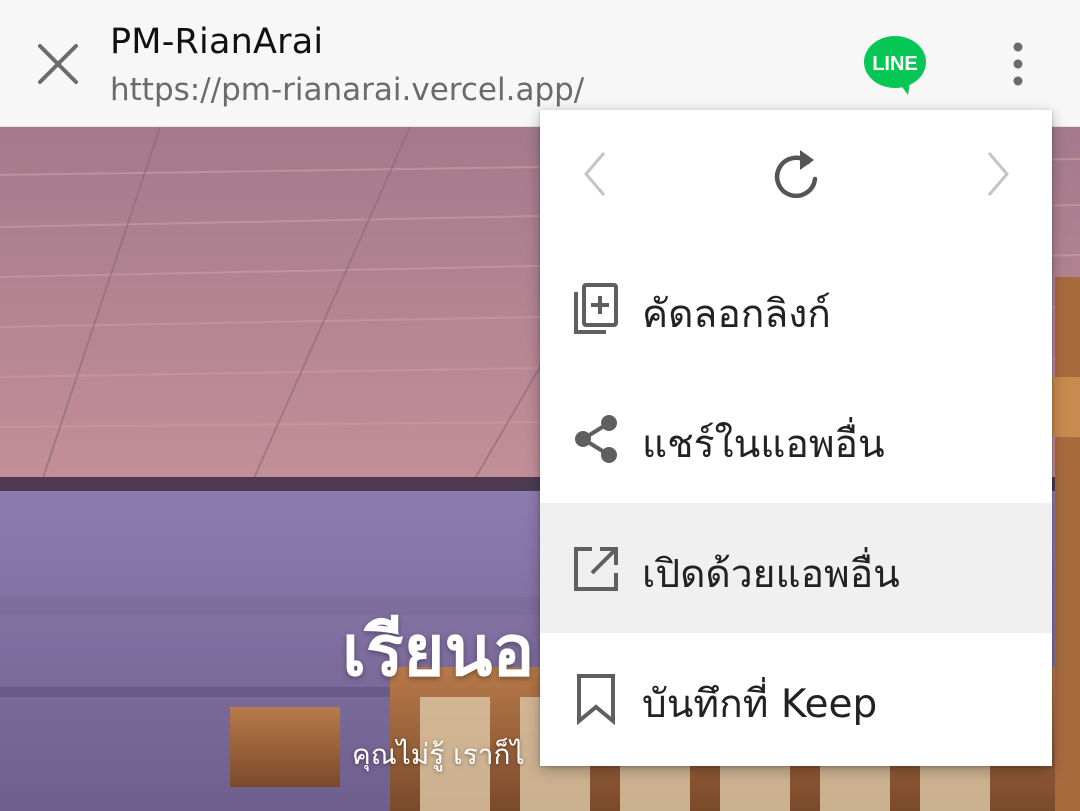 This screenshot has height=811, width=1080. Describe the element at coordinates (438, 754) in the screenshot. I see `hero-subtitle: คุณไม่รู้ เราก็ไ` at that location.